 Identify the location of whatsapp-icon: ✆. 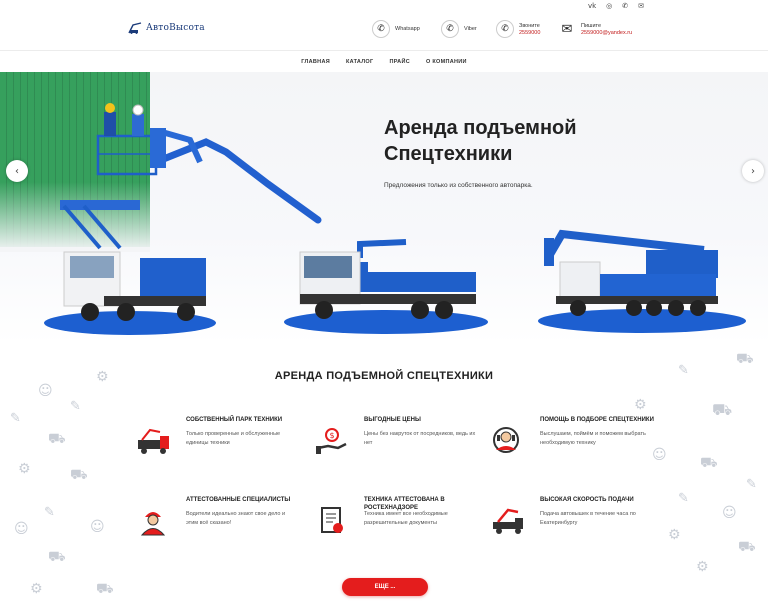
(381, 29).